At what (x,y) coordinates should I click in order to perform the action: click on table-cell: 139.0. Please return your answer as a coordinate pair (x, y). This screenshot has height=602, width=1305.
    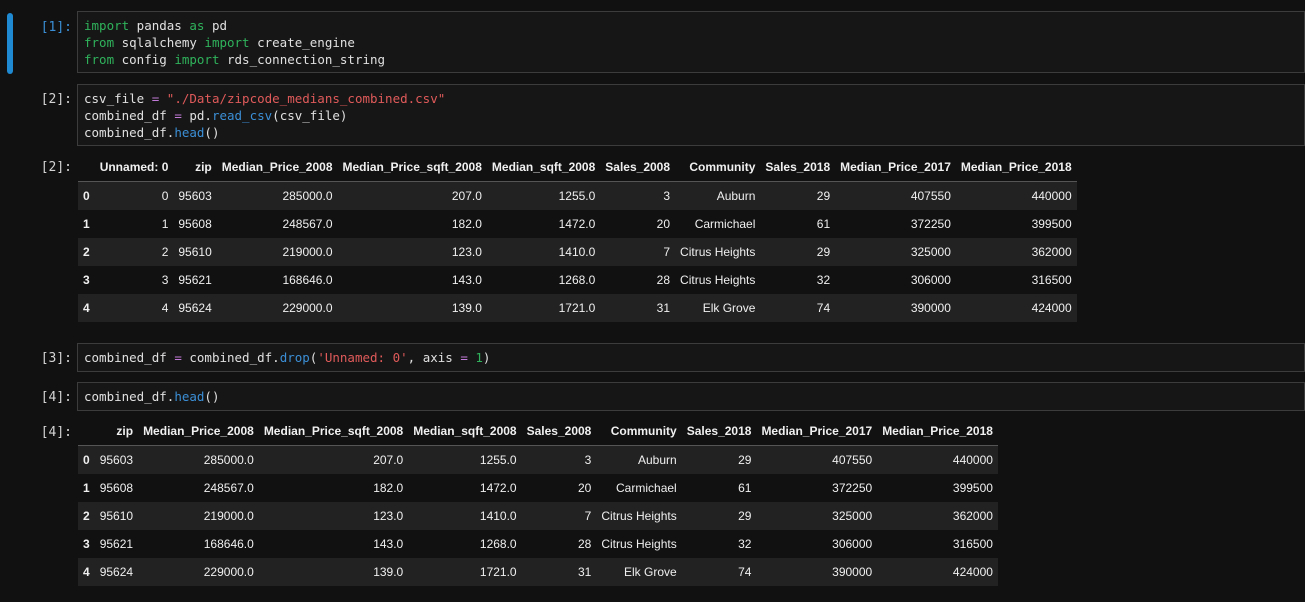
    Looking at the image, I should click on (388, 572).